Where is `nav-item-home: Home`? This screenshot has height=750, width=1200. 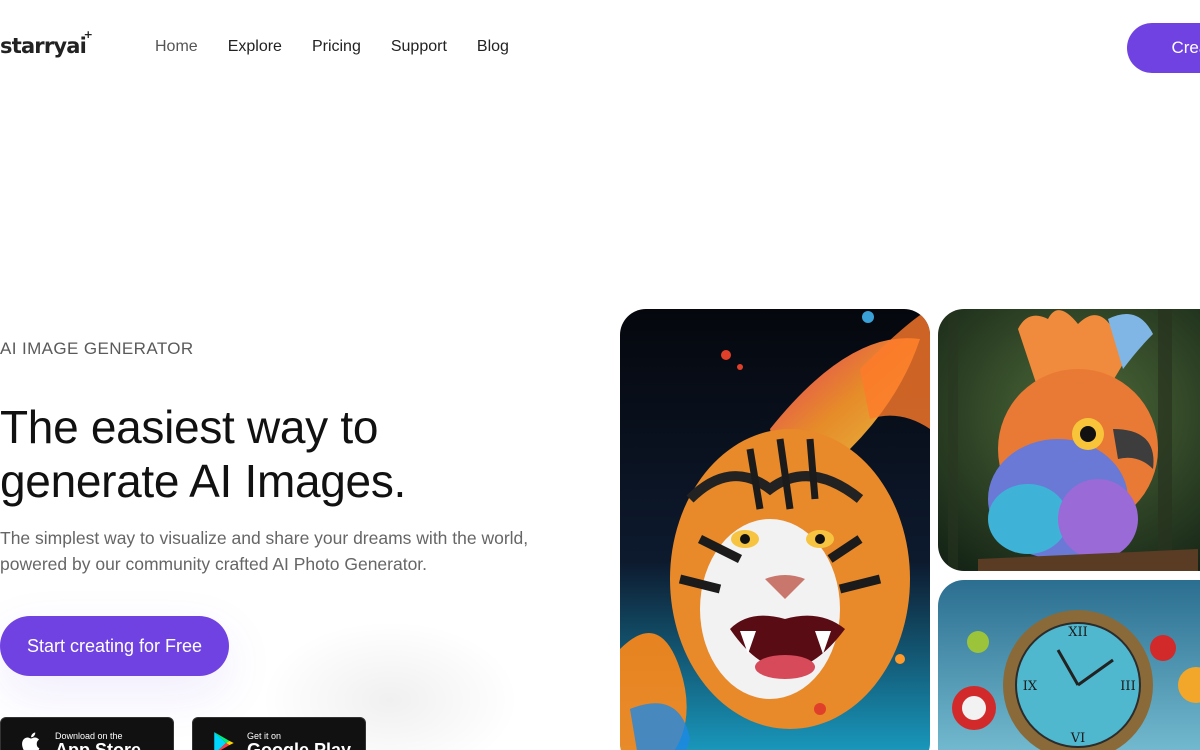 nav-item-home: Home is located at coordinates (176, 47).